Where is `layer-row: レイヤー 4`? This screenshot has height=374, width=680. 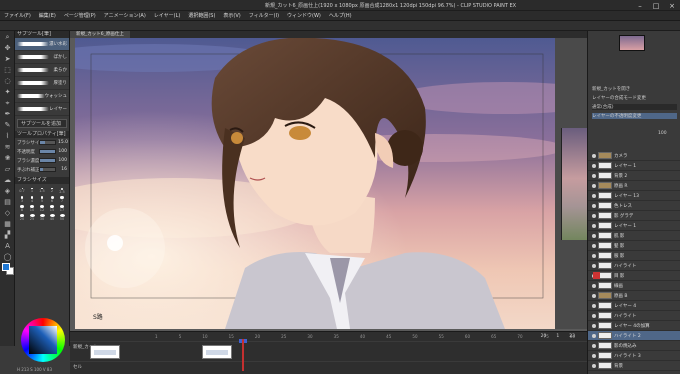
layer-row: レイヤー 4 is located at coordinates (634, 306).